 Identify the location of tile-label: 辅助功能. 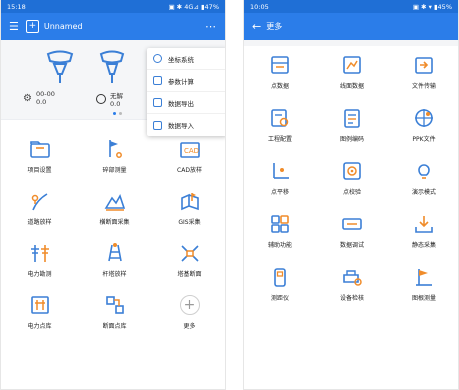
(279, 245).